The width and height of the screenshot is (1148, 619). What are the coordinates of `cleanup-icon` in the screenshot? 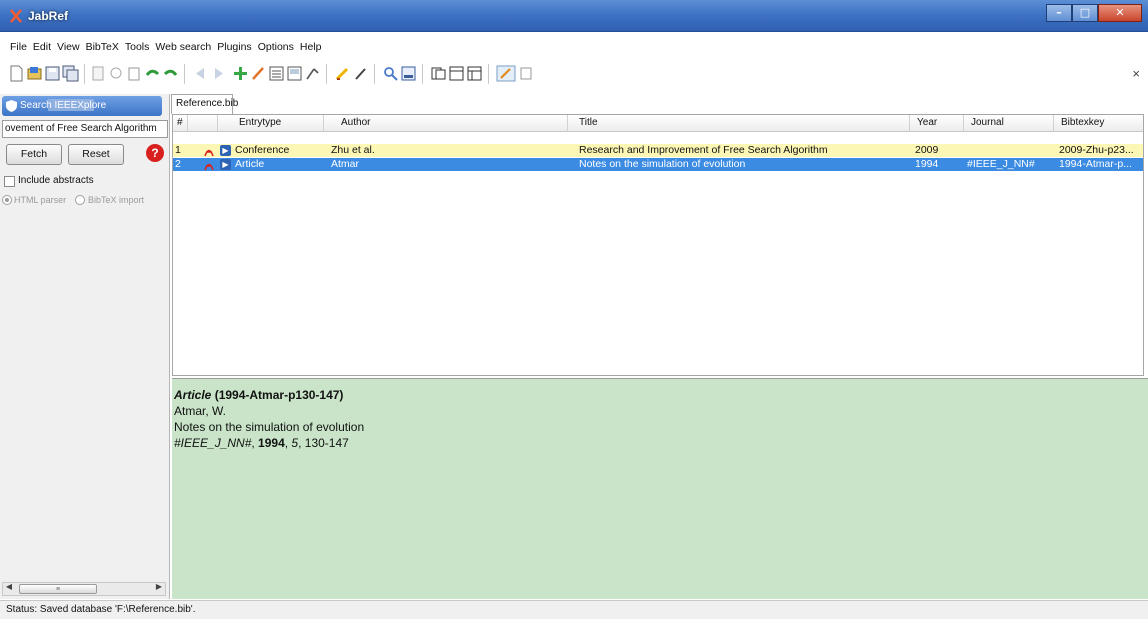 It's located at (312, 73).